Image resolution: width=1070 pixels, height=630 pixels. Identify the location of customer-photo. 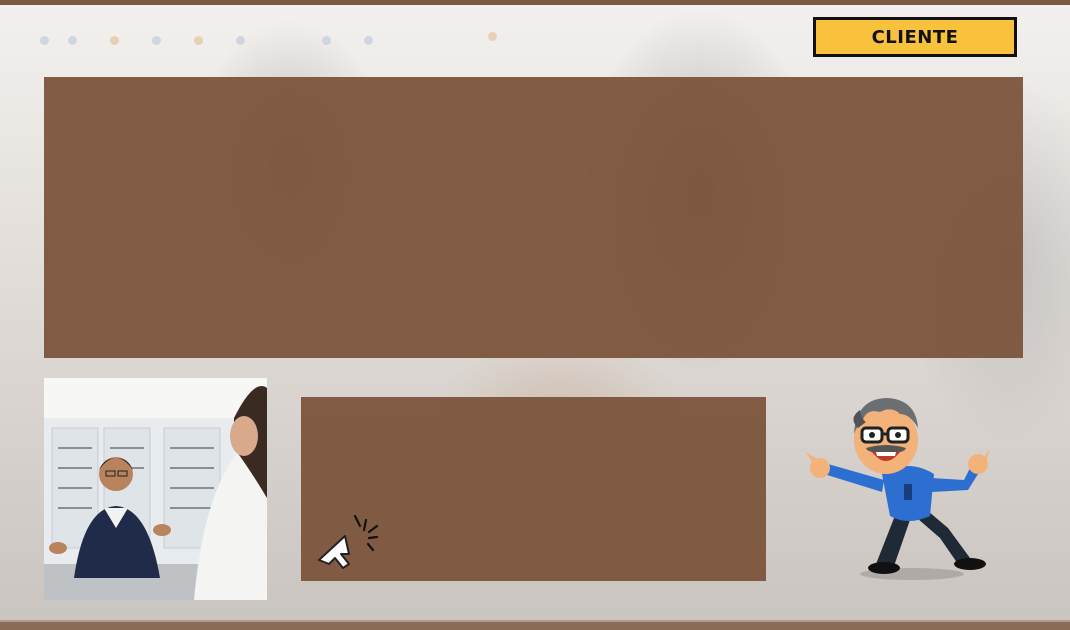
(155, 489).